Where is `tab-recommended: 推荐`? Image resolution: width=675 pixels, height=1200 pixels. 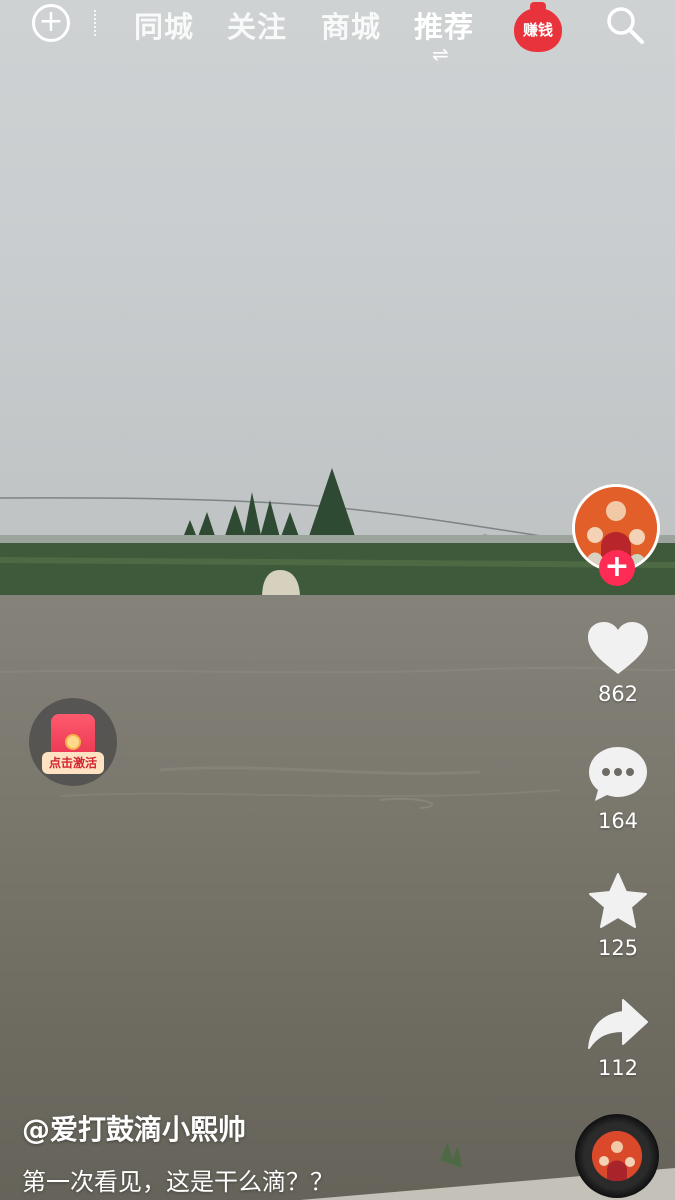
tab-recommended: 推荐 is located at coordinates (444, 25).